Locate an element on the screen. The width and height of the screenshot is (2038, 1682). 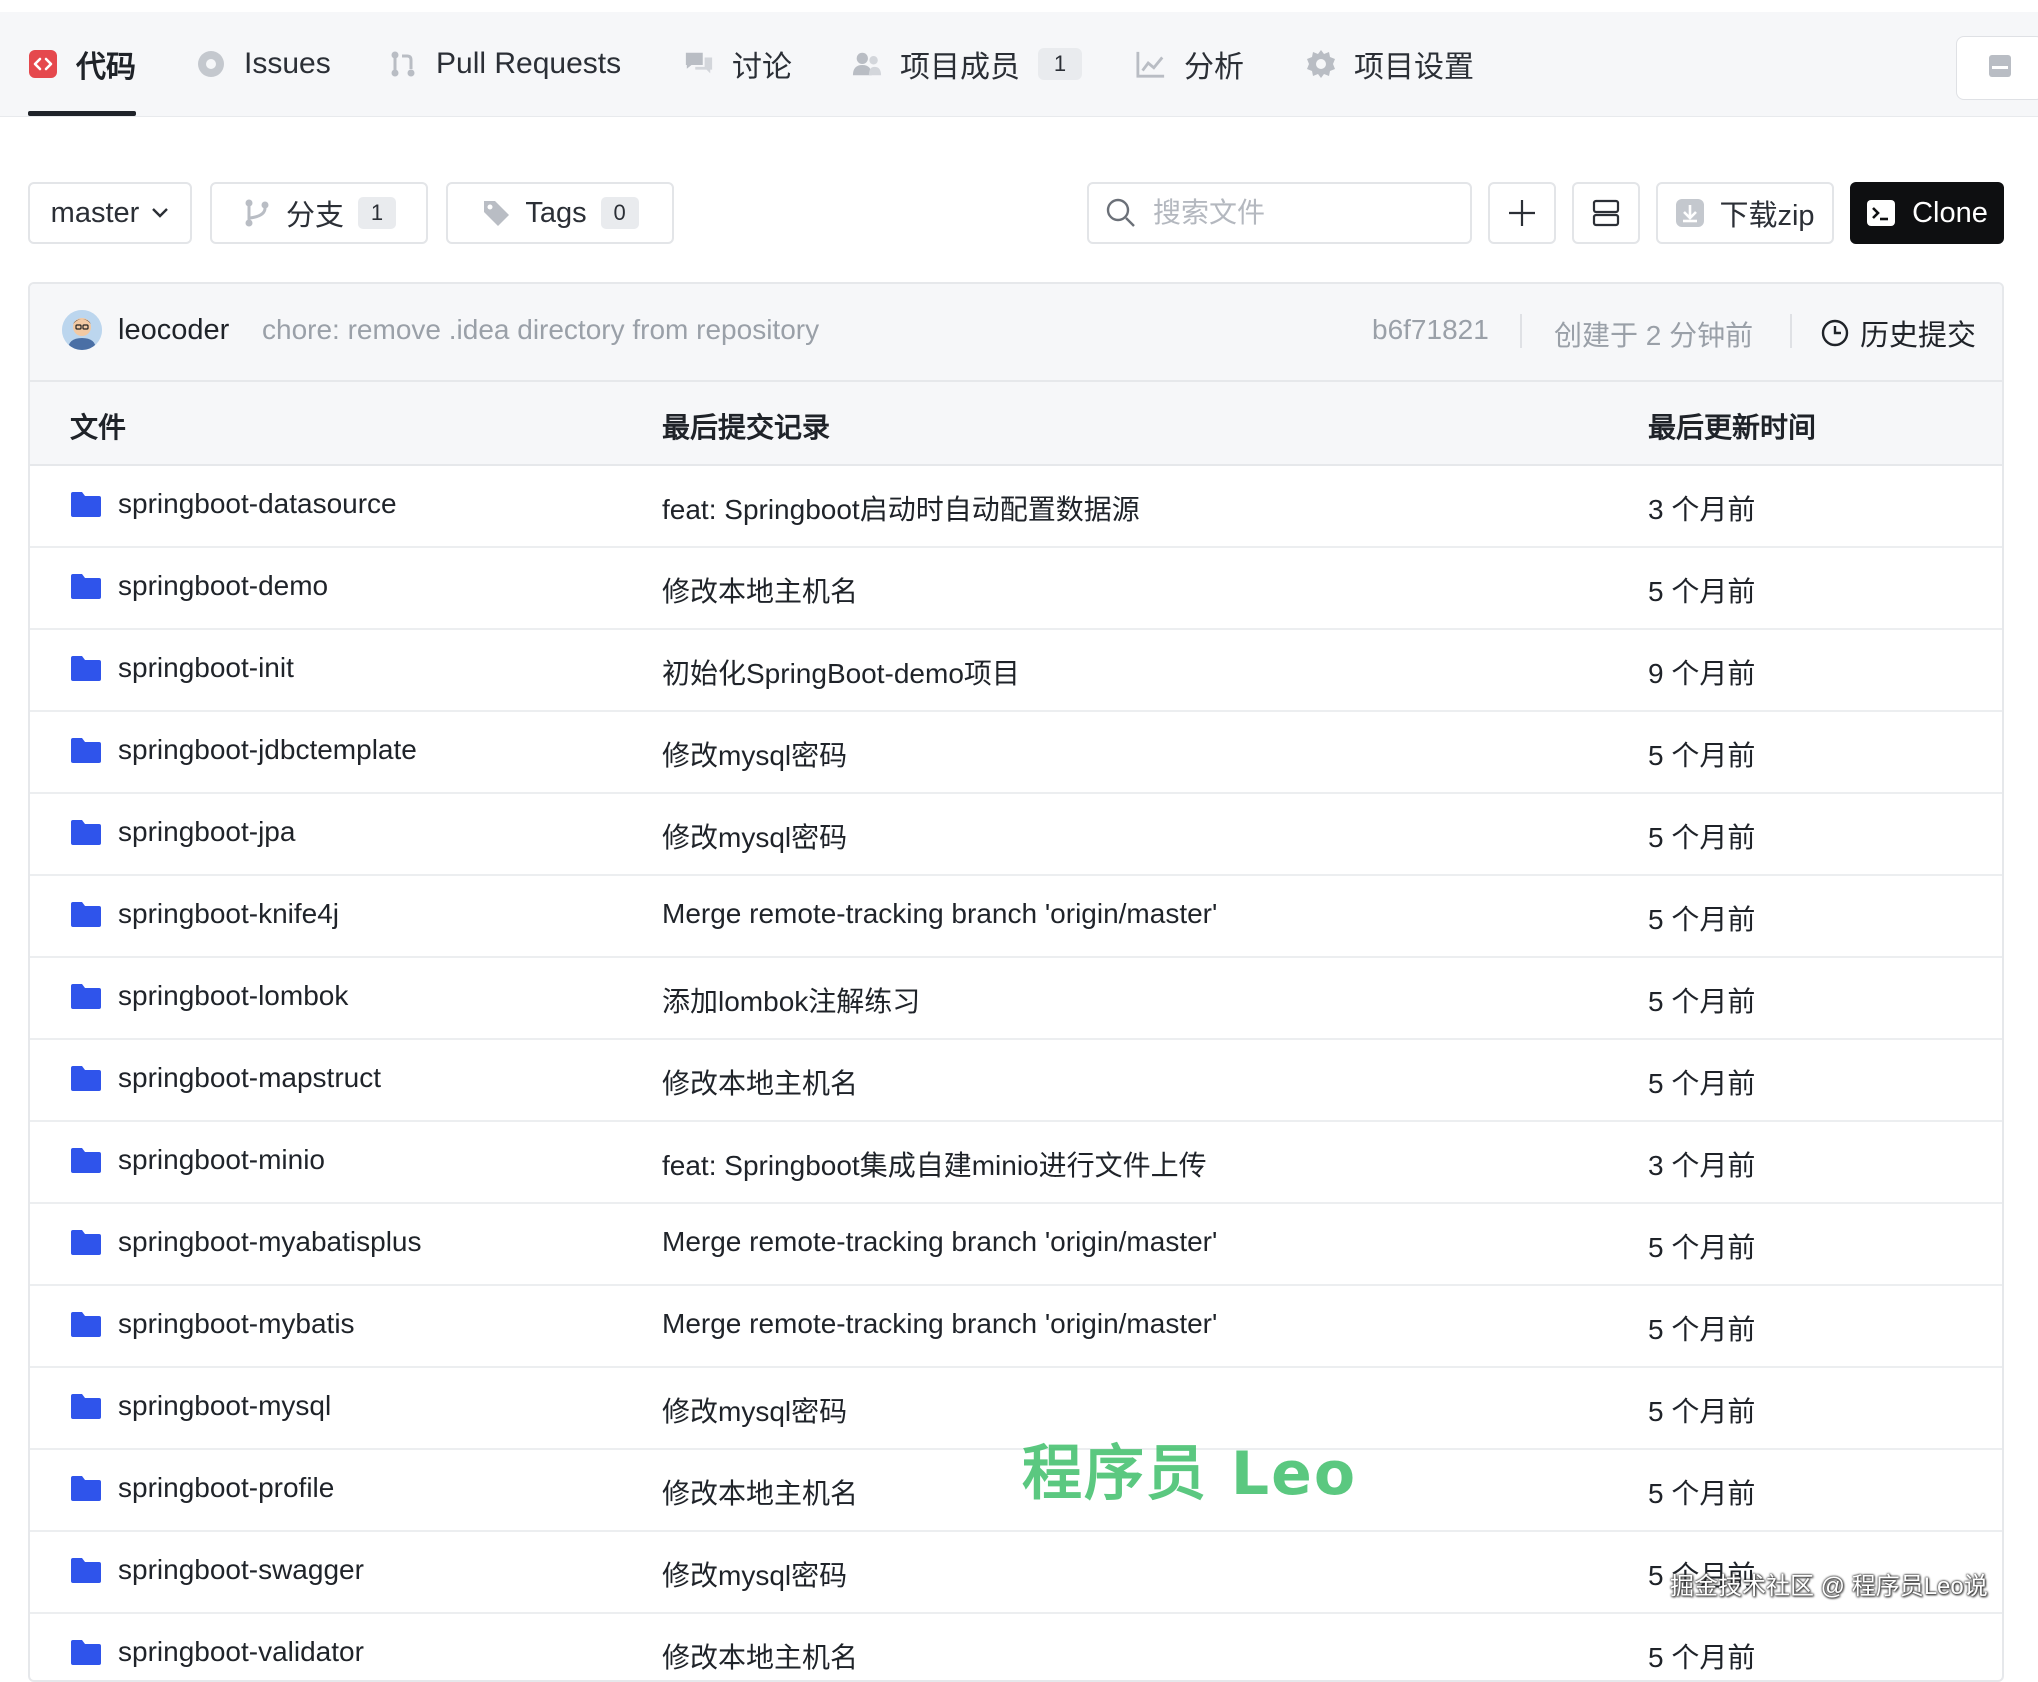
file-name-link: springboot-minio is located at coordinates (197, 1160).